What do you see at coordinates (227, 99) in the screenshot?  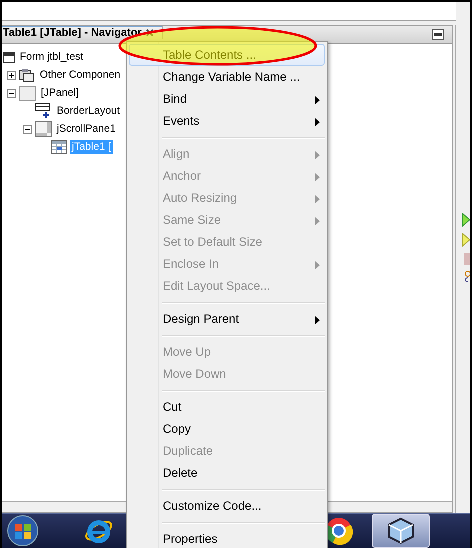 I see `menu-item: Bind` at bounding box center [227, 99].